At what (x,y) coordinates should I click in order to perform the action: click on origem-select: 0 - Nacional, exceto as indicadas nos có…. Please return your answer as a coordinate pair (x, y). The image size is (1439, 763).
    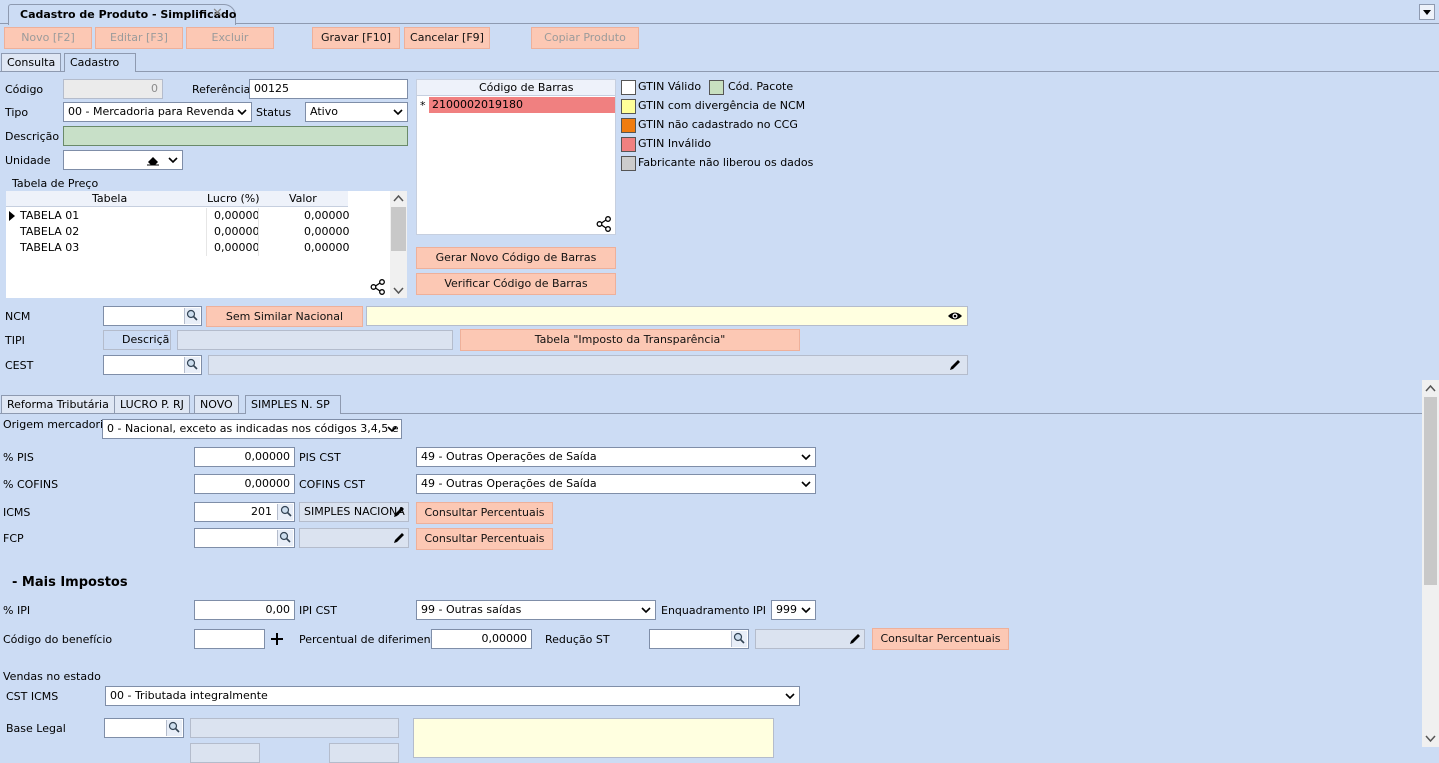
    Looking at the image, I should click on (252, 429).